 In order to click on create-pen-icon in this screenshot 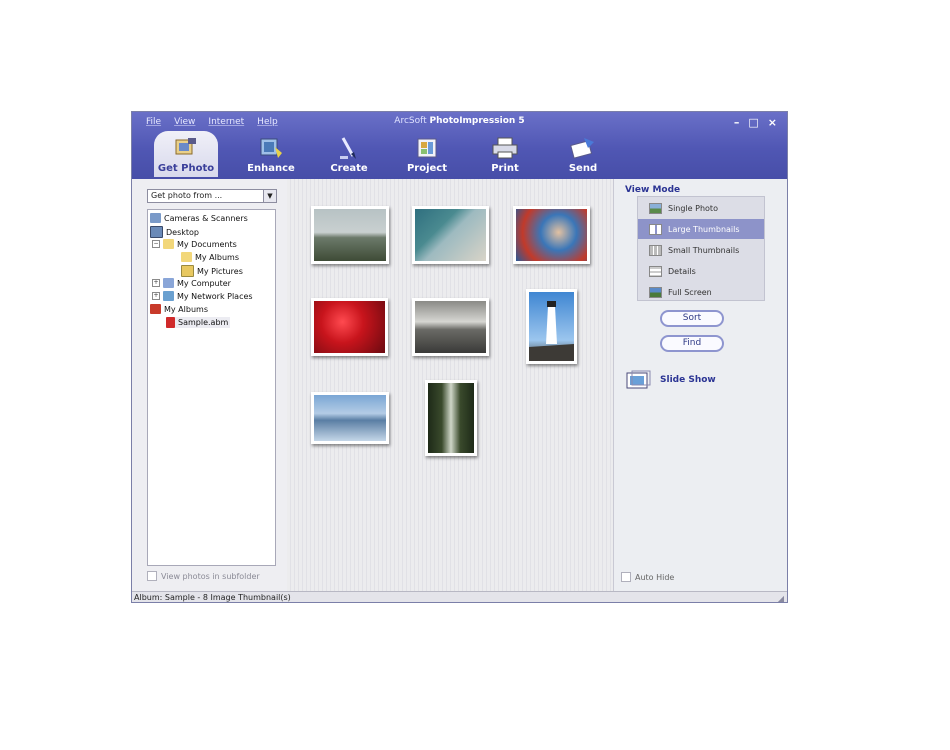, I will do `click(349, 148)`.